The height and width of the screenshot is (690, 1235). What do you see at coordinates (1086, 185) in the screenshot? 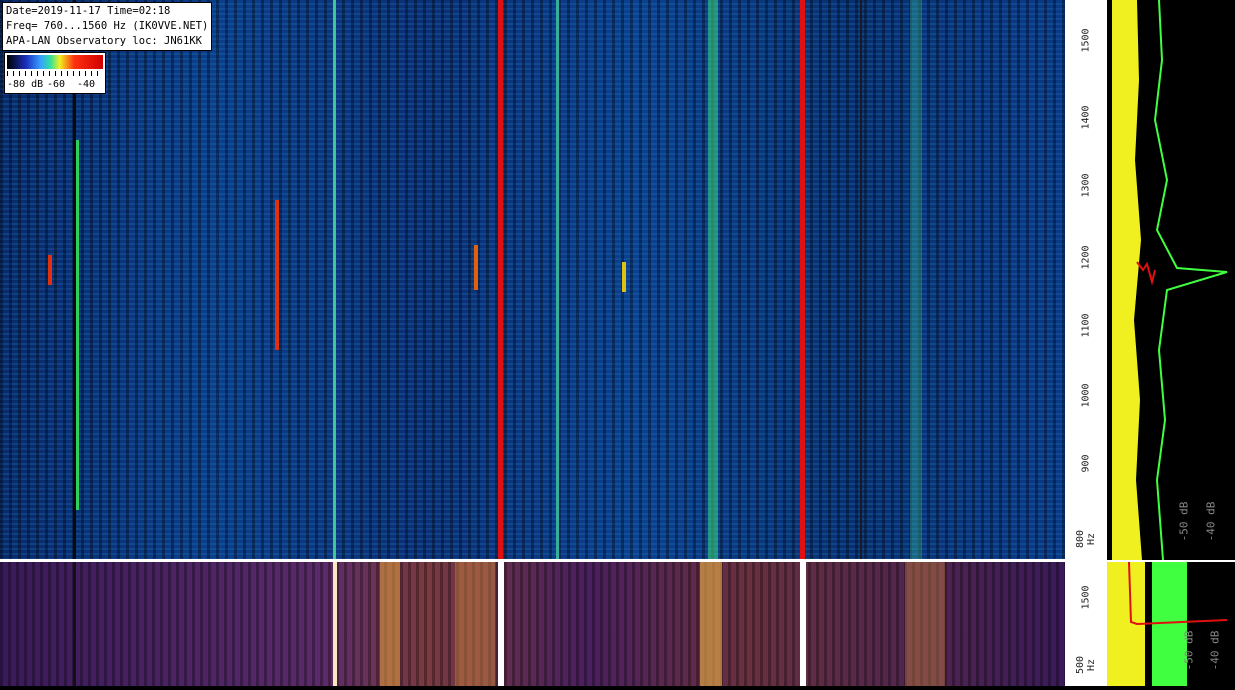
I see `frequency-tick: 1300` at bounding box center [1086, 185].